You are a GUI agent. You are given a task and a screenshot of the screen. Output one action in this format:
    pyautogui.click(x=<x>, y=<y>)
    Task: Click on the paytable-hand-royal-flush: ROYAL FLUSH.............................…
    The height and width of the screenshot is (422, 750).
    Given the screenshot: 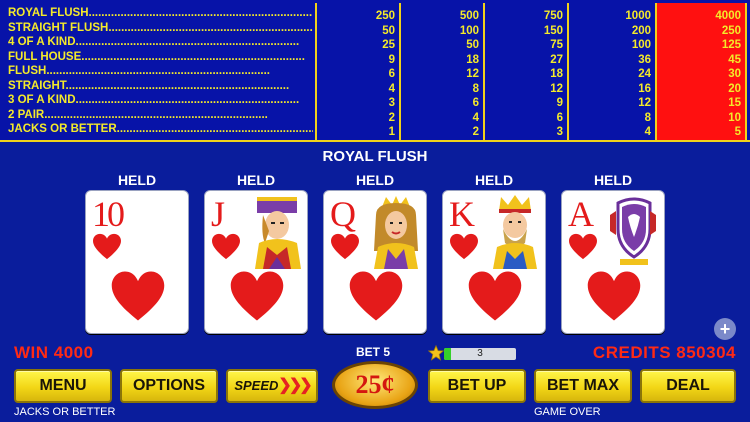 What is the action you would take?
    pyautogui.click(x=160, y=13)
    